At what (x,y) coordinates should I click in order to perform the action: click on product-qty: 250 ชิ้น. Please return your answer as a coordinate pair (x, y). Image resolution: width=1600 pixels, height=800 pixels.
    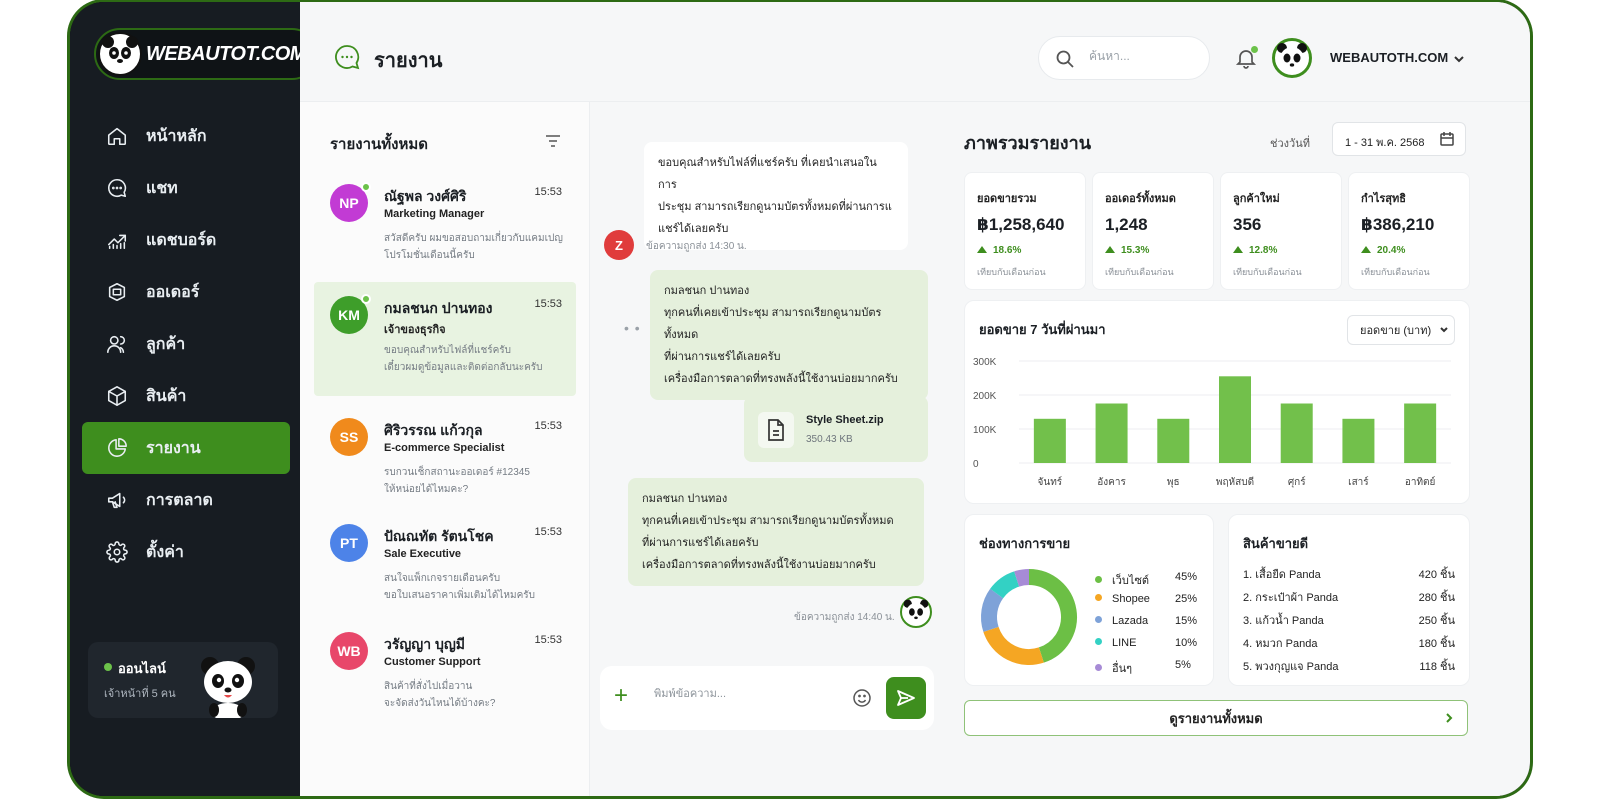
    Looking at the image, I should click on (1436, 621).